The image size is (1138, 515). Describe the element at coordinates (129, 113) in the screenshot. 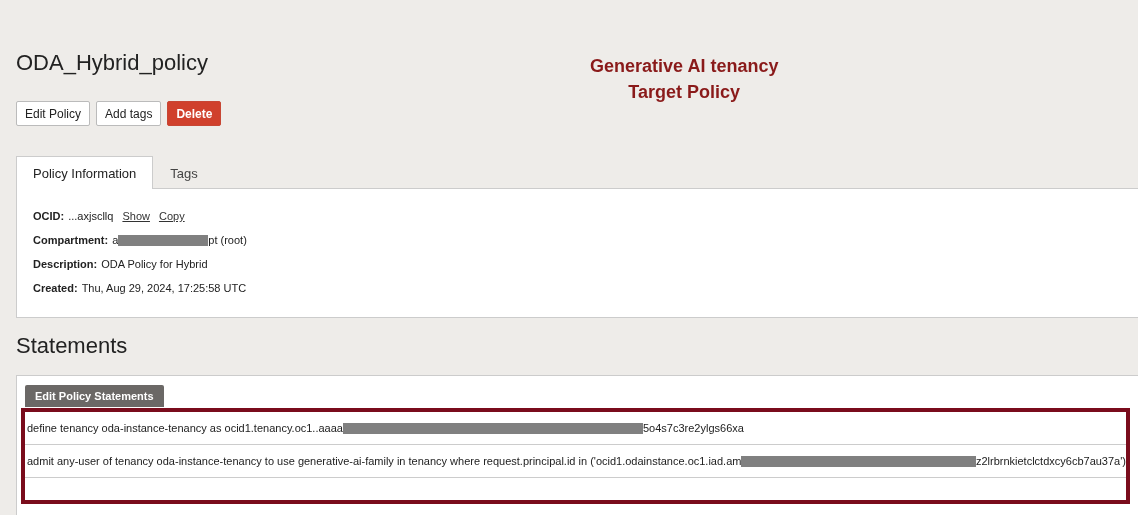

I see `action-button: Add tags` at that location.